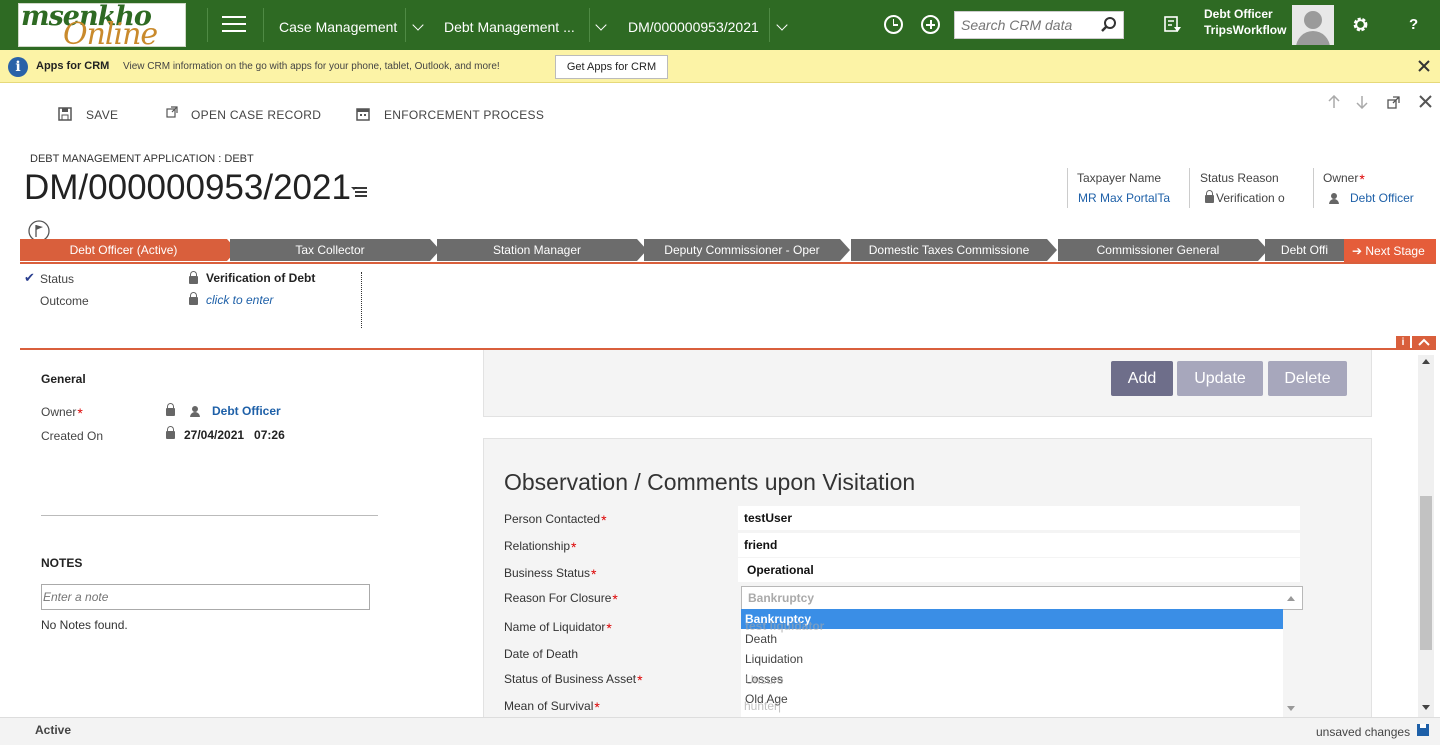  I want to click on popout-icon, so click(1393, 102).